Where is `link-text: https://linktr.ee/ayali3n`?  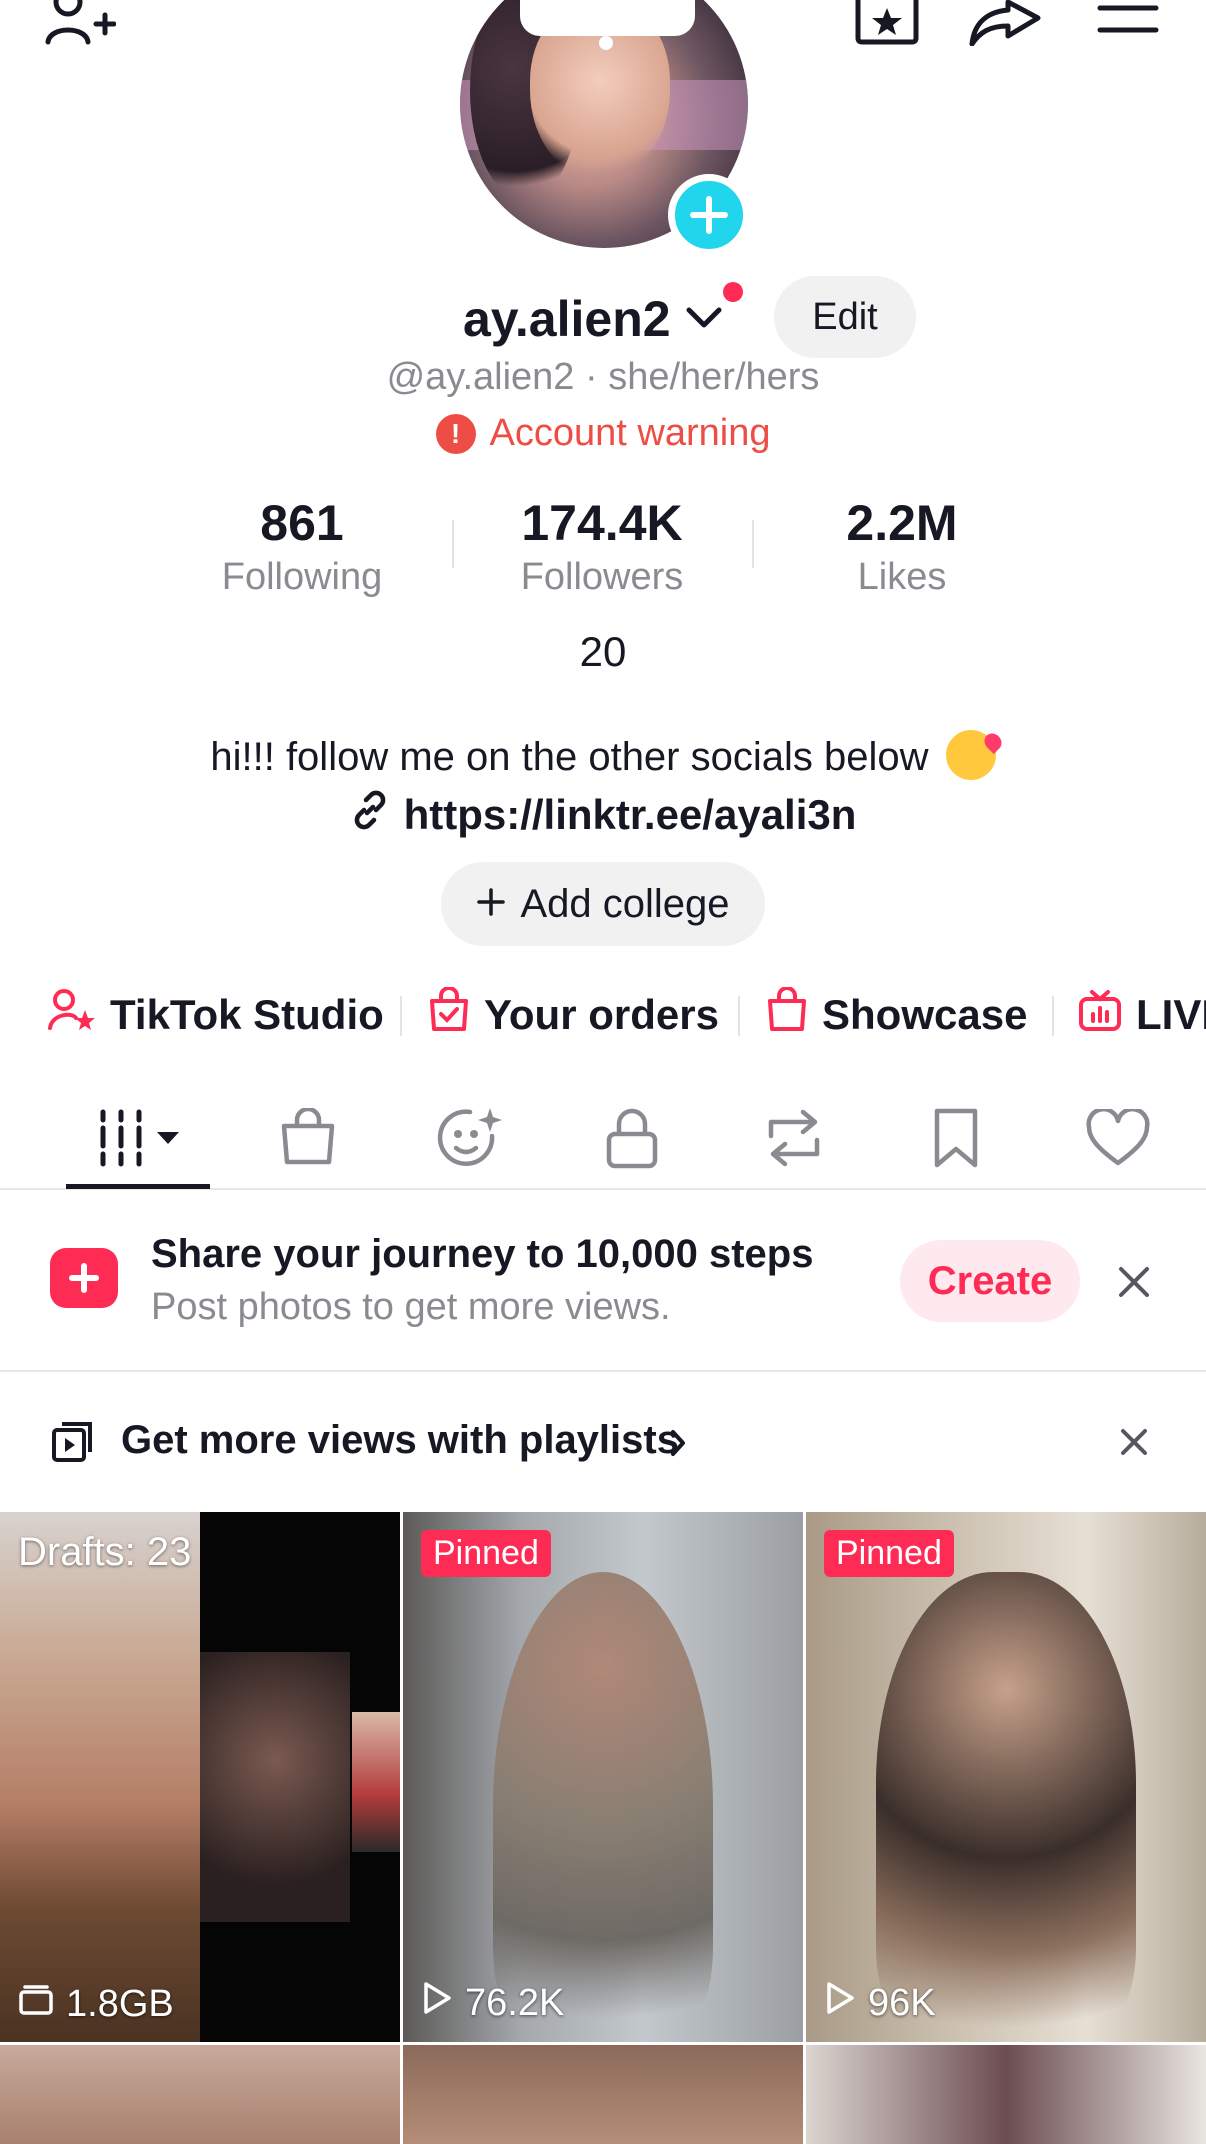 link-text: https://linktr.ee/ayali3n is located at coordinates (630, 814).